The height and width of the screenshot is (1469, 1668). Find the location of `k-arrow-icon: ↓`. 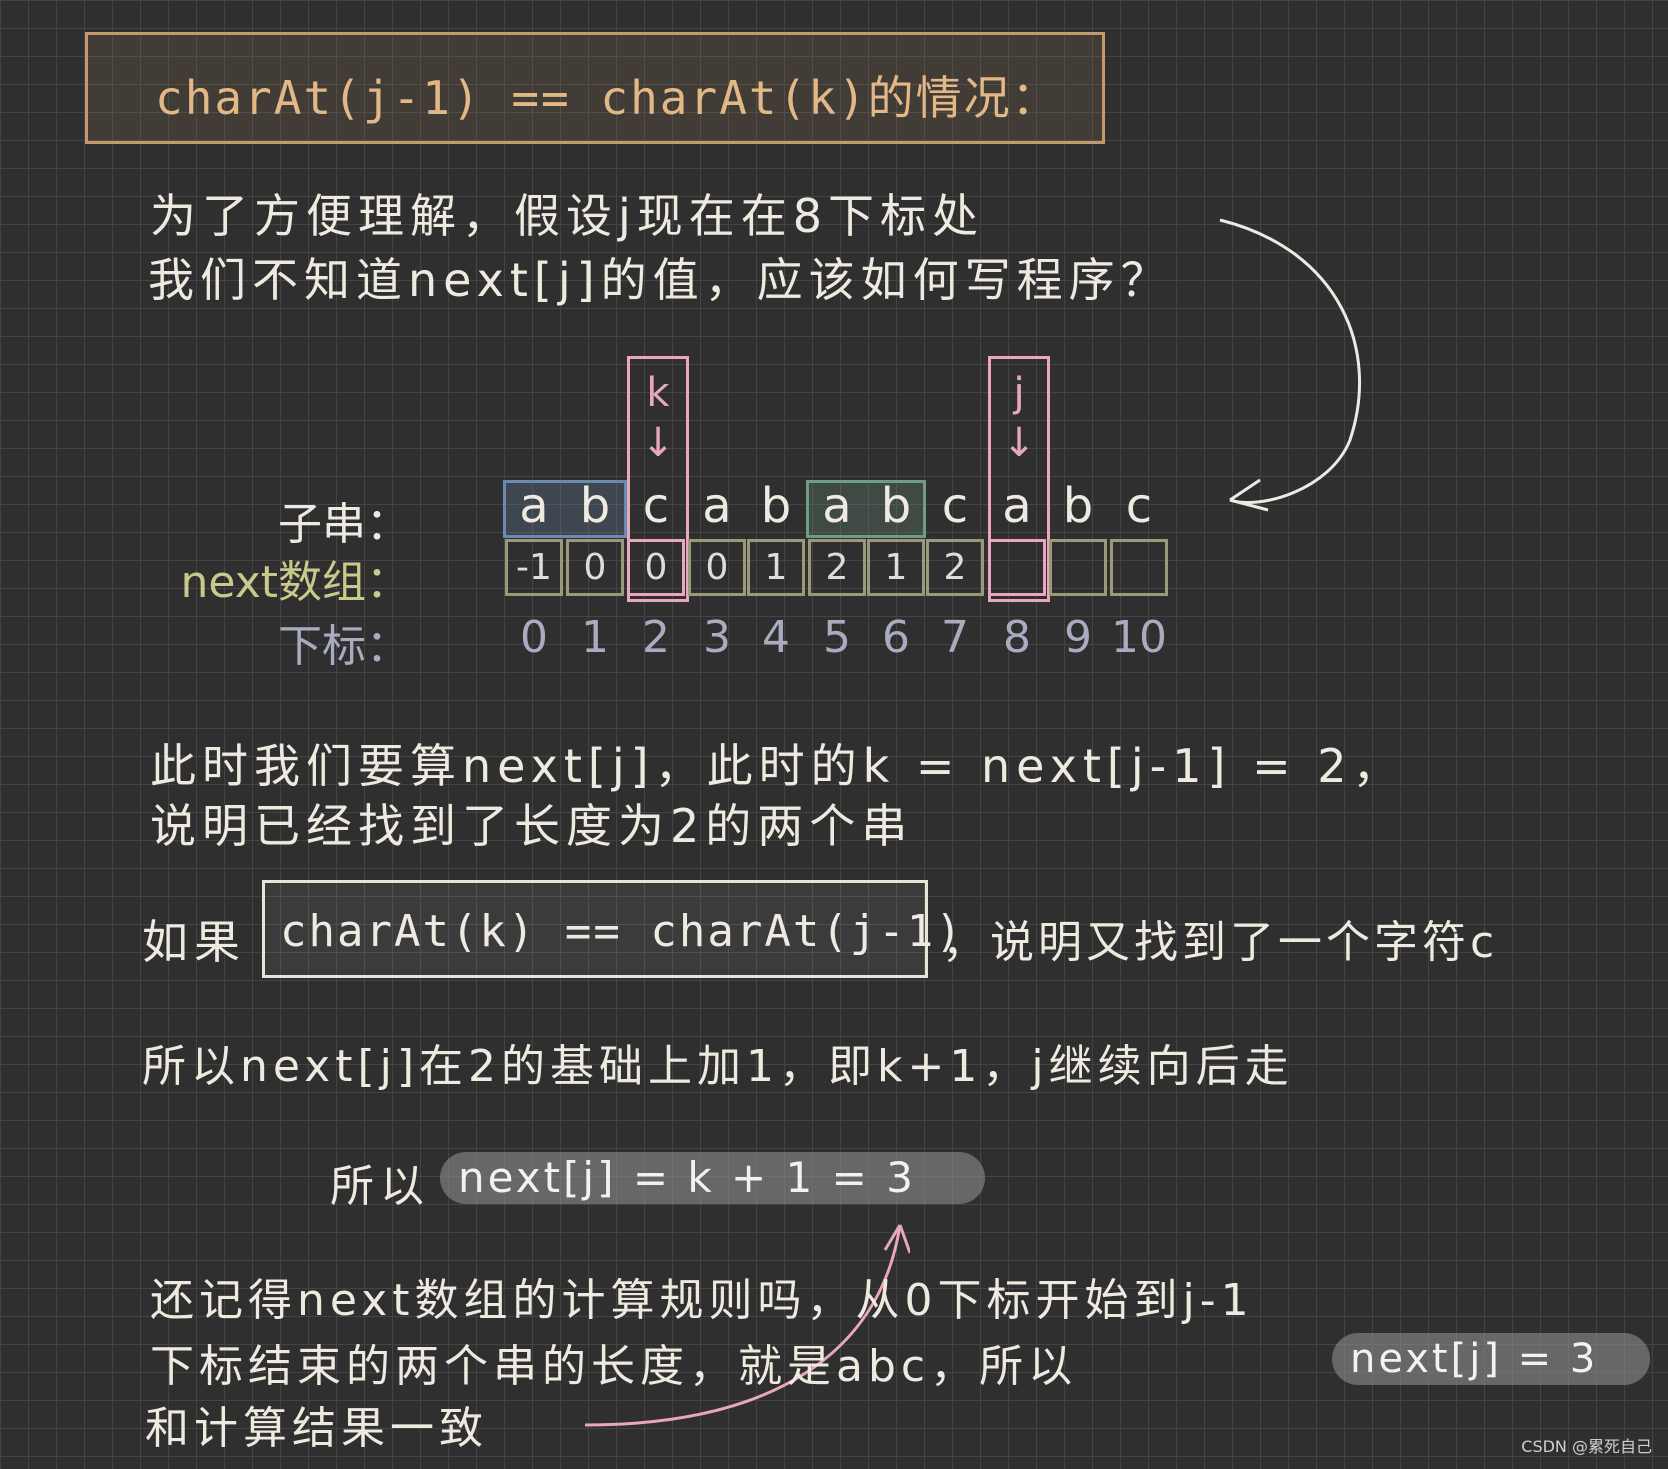

k-arrow-icon: ↓ is located at coordinates (658, 443).